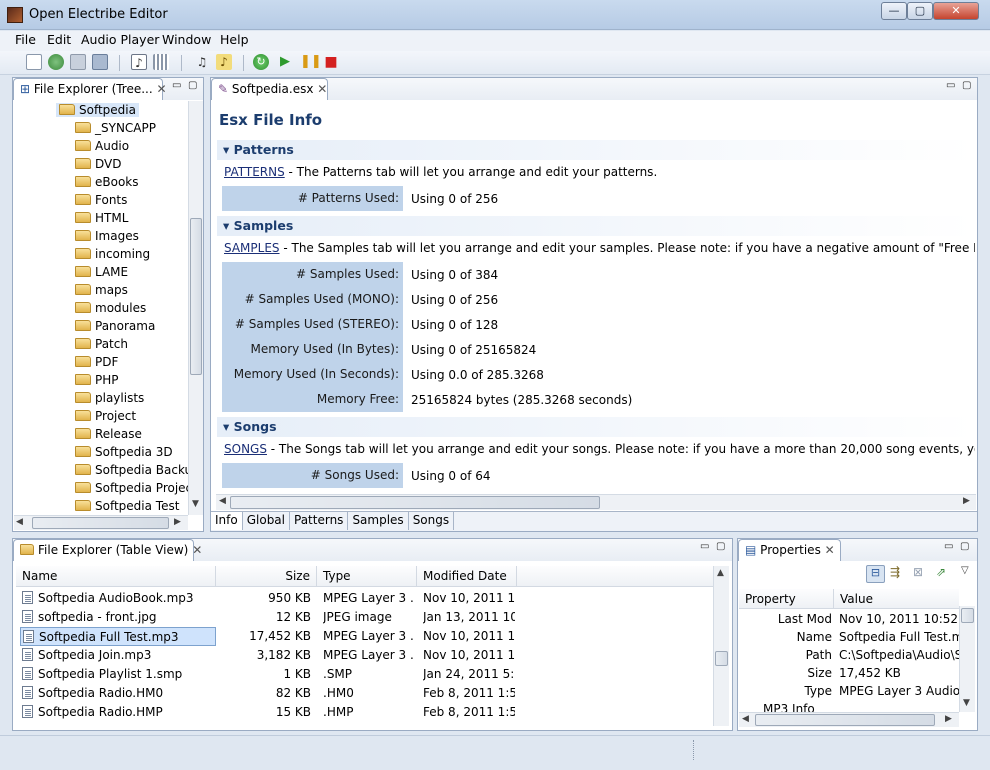 The width and height of the screenshot is (990, 770). I want to click on tree-folder-item: HTML, so click(101, 218).